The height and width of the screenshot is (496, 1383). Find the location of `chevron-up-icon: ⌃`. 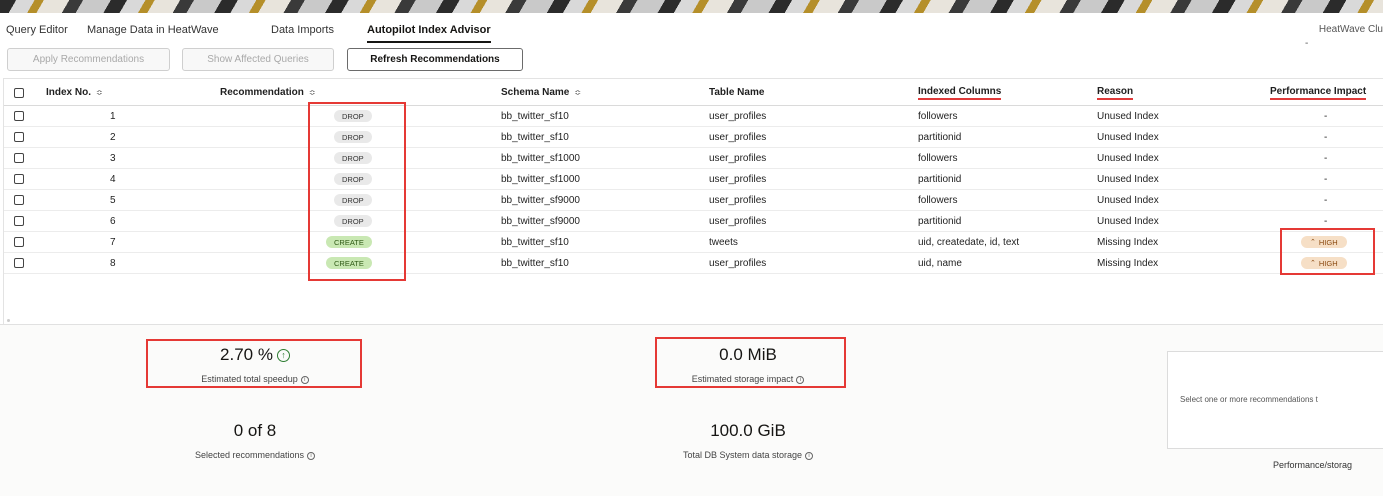

chevron-up-icon: ⌃ is located at coordinates (1313, 242).